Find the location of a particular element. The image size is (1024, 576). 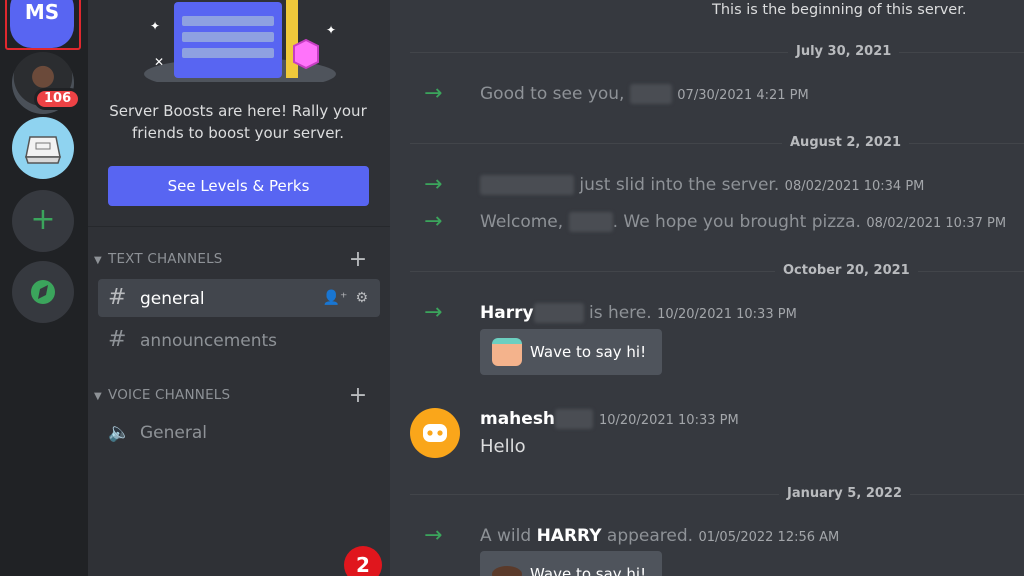

date-label: July 30, 2021 is located at coordinates (844, 51).